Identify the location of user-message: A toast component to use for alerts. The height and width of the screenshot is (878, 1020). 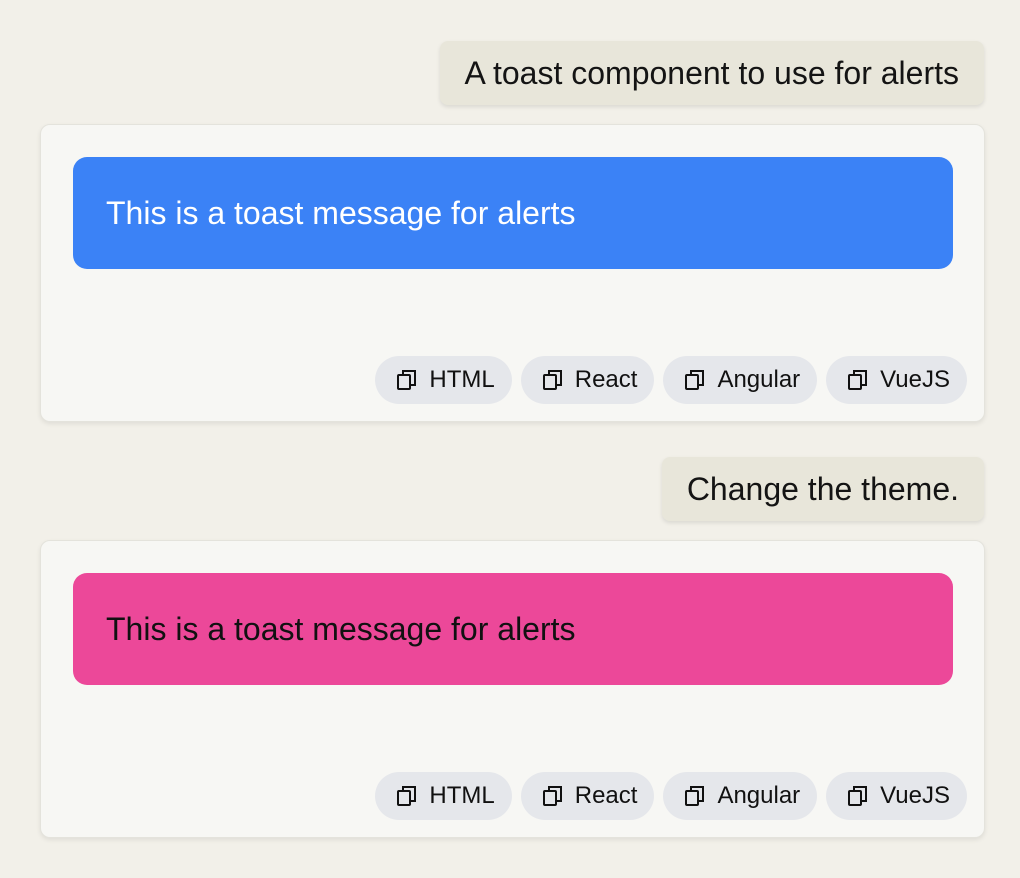
(711, 73).